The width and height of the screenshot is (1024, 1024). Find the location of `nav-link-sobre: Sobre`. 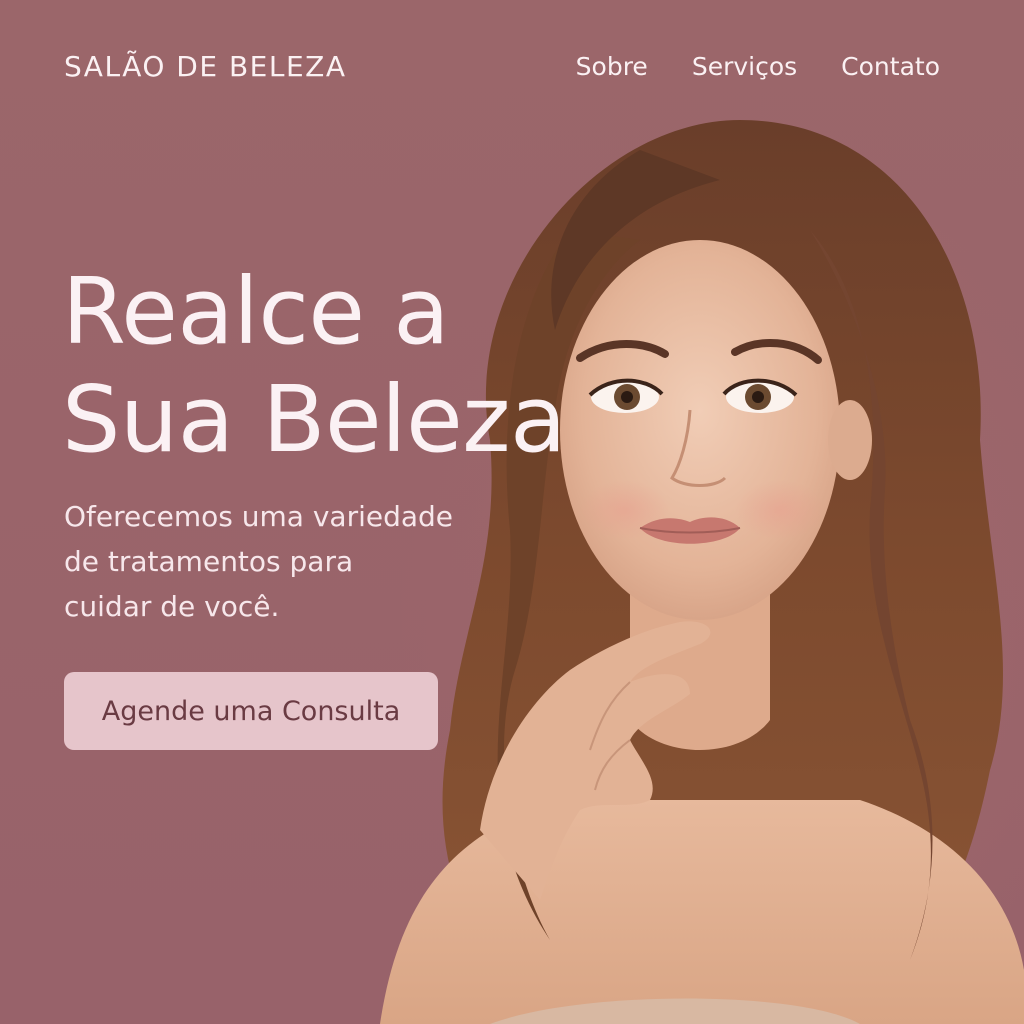

nav-link-sobre: Sobre is located at coordinates (612, 66).